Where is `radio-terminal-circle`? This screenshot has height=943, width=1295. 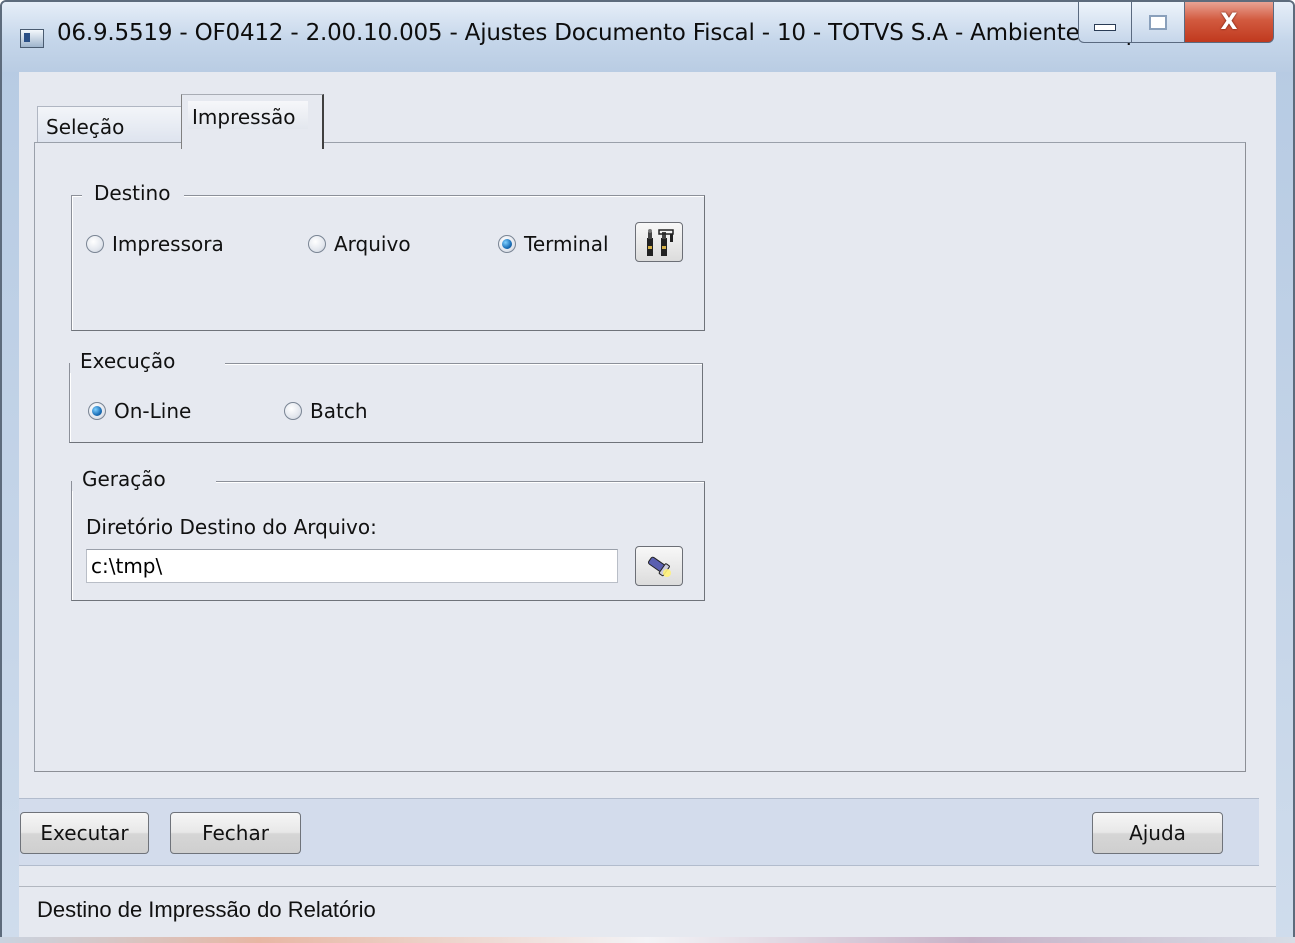 radio-terminal-circle is located at coordinates (507, 244).